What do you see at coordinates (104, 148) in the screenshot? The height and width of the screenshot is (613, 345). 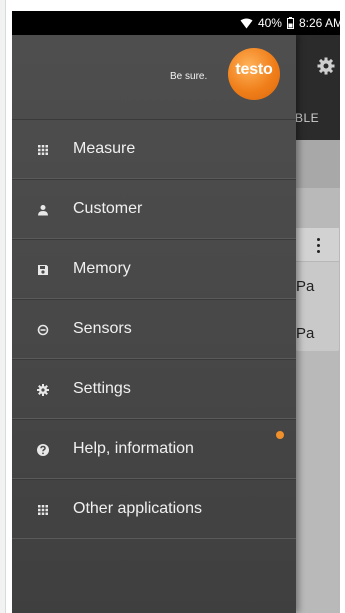 I see `menu-label-measure: Measure` at bounding box center [104, 148].